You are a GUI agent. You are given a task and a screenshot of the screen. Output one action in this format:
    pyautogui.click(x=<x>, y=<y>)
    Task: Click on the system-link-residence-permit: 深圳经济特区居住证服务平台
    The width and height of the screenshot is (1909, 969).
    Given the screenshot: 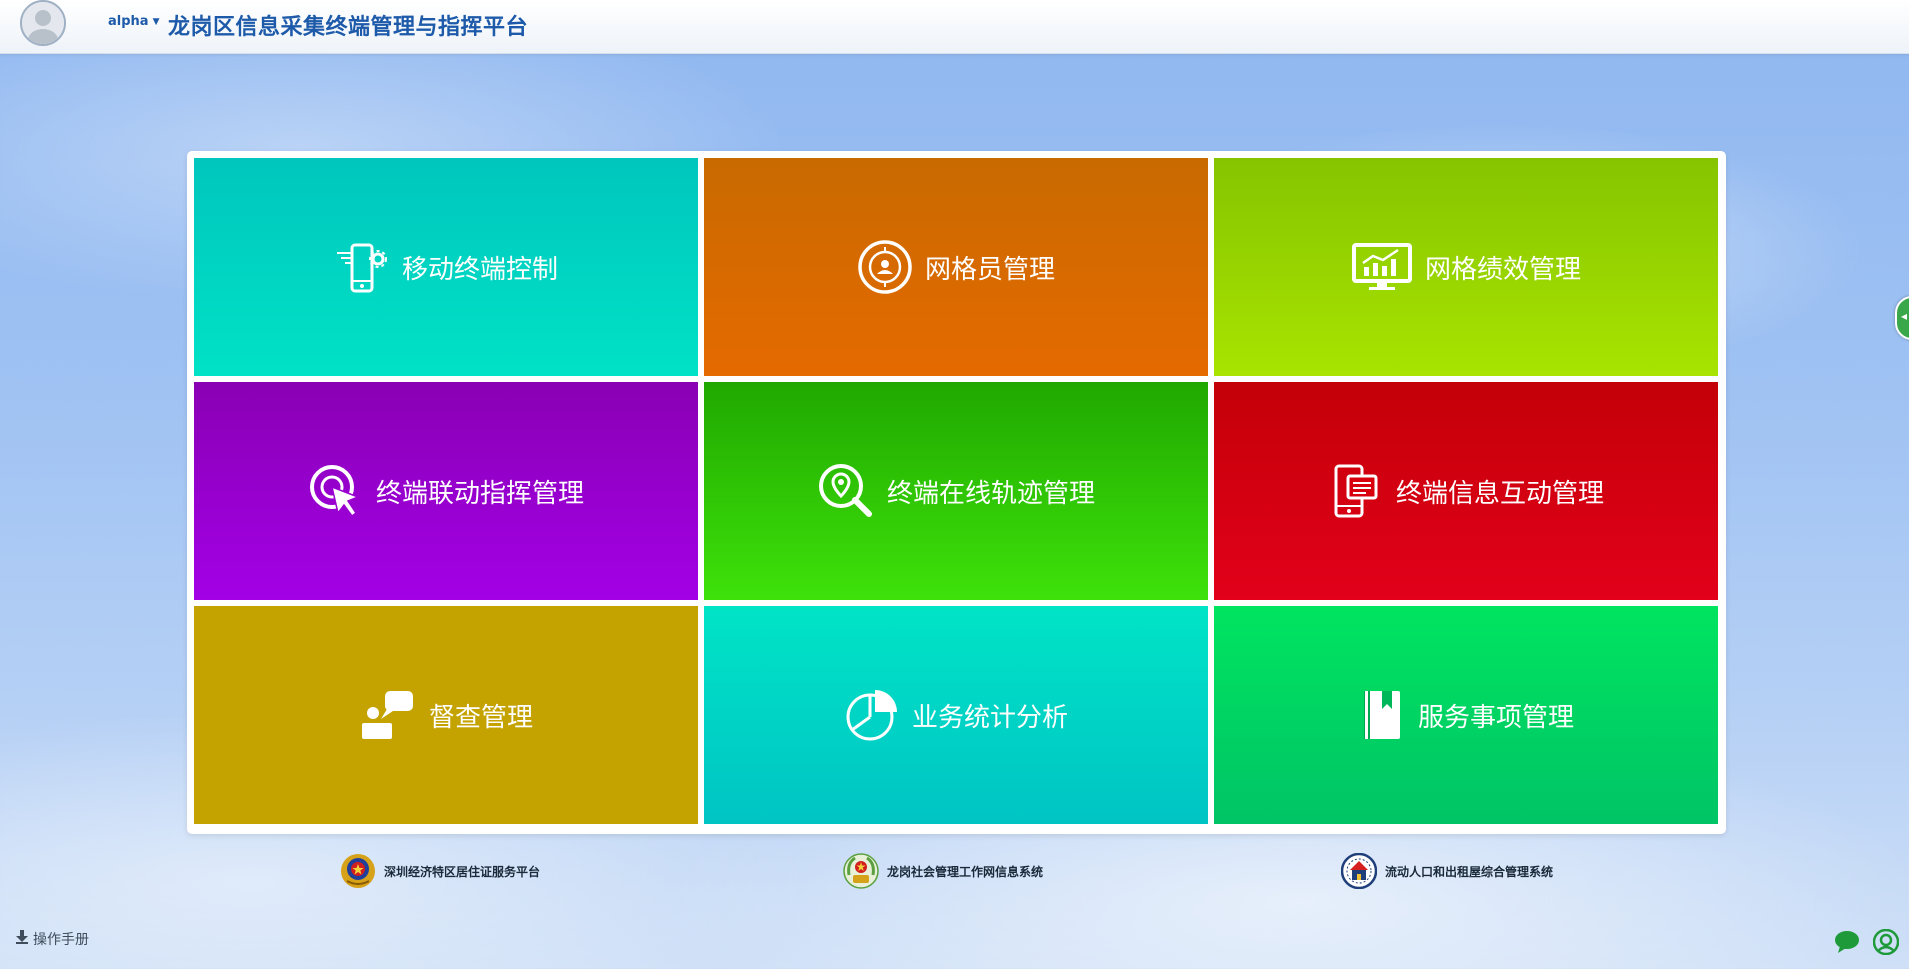 What is the action you would take?
    pyautogui.click(x=440, y=871)
    